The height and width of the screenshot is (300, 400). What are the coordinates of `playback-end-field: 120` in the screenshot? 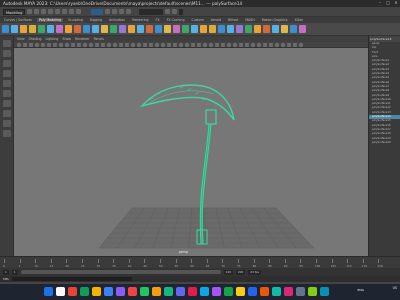 It's located at (228, 272).